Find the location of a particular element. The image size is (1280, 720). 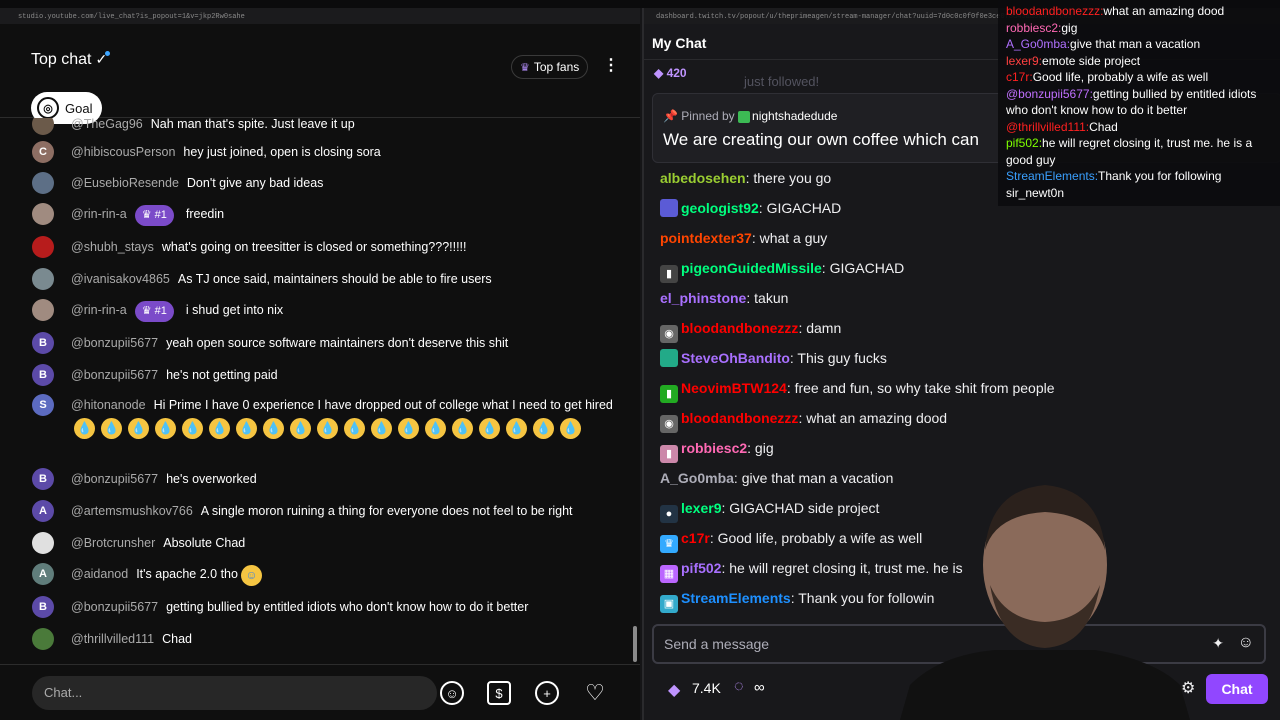

emote-picker-icon: ☺ is located at coordinates (1246, 643).